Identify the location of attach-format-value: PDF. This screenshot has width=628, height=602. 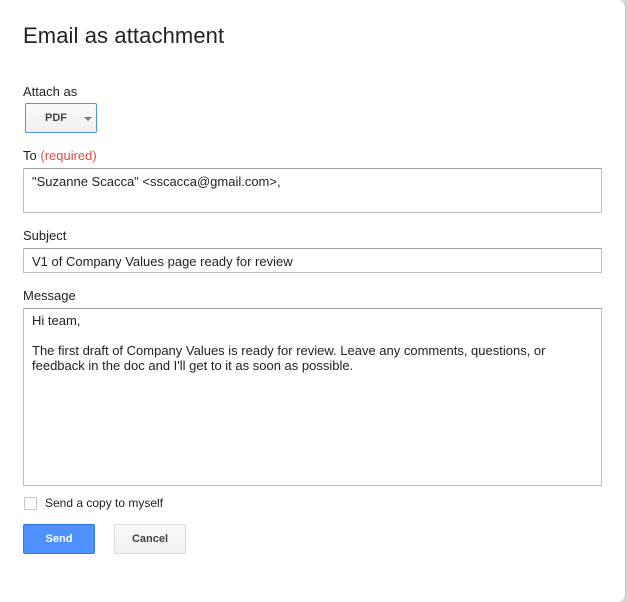
(56, 118).